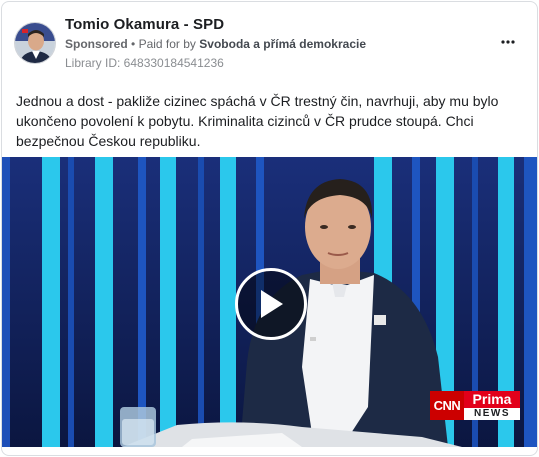 The width and height of the screenshot is (539, 457). What do you see at coordinates (144, 24) in the screenshot?
I see `page-name: Tomio Okamura - SPD` at bounding box center [144, 24].